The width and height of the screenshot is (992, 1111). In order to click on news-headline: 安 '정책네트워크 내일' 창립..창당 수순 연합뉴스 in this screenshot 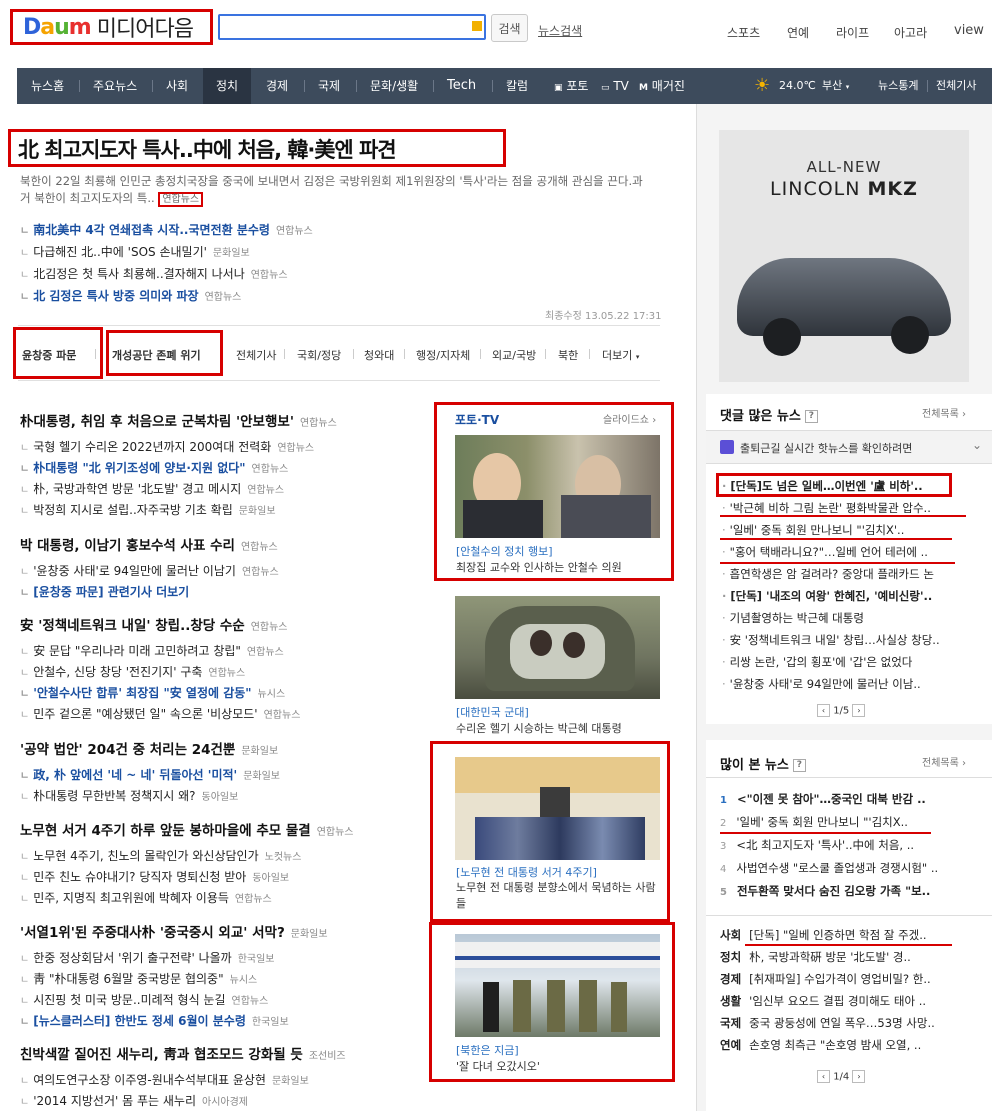, I will do `click(154, 624)`.